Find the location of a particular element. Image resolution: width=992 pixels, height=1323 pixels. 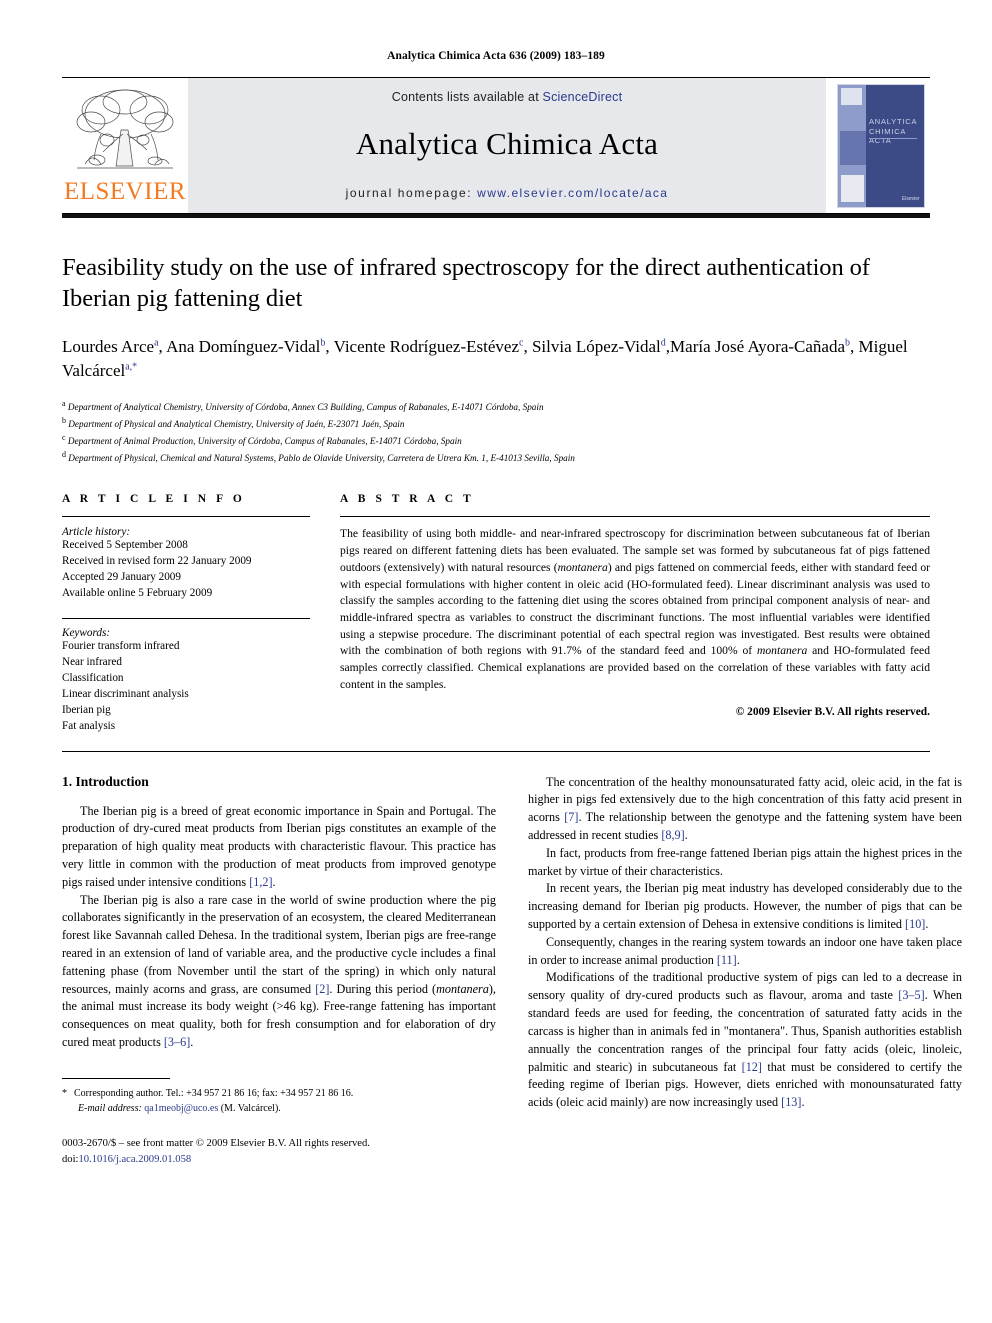

author-affiliation-mark: d is located at coordinates (663, 343).